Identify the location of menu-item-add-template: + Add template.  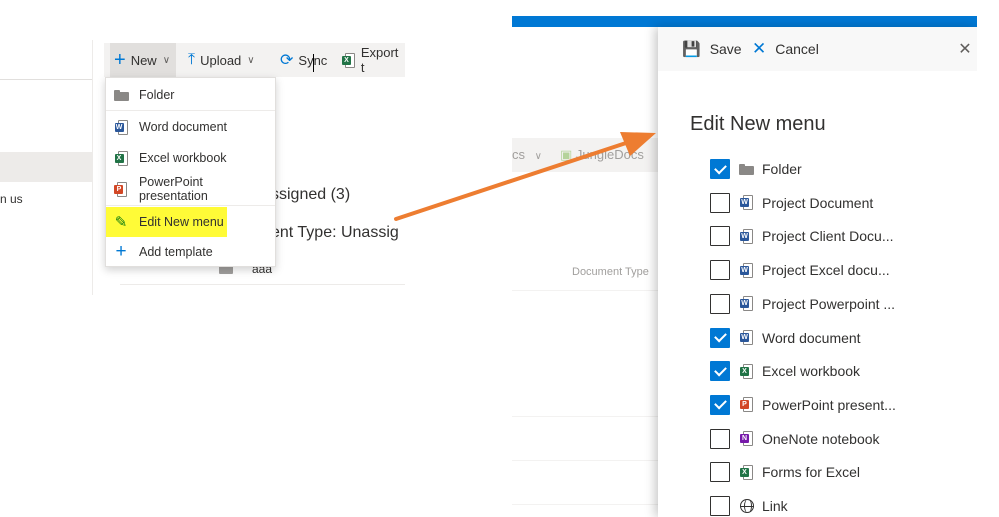
(190, 252).